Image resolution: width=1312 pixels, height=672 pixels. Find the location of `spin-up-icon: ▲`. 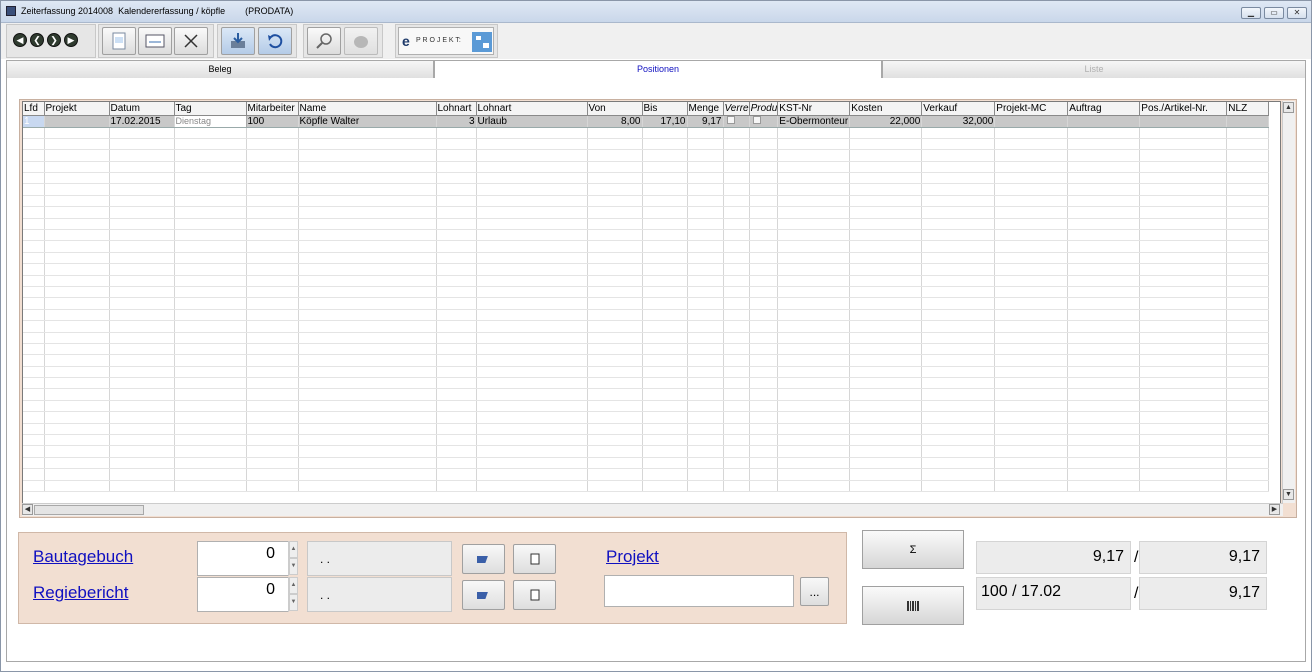

spin-up-icon: ▲ is located at coordinates (293, 549).